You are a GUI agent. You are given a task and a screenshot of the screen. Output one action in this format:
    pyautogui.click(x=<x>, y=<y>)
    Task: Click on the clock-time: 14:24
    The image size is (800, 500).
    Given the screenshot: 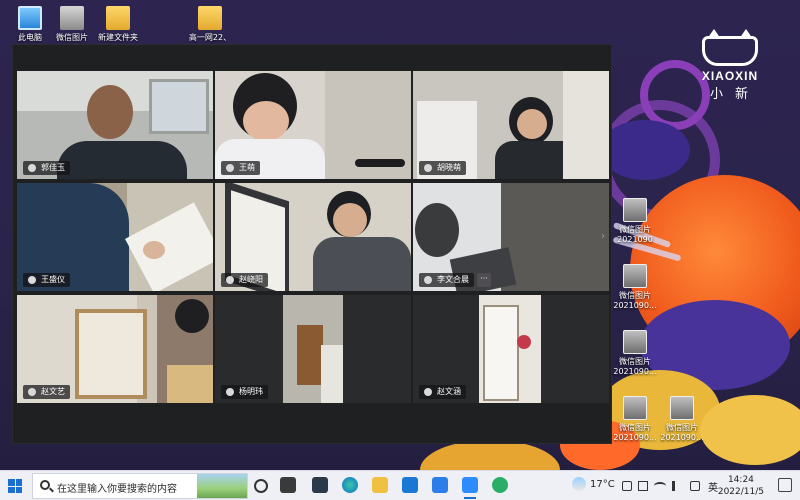 What is the action you would take?
    pyautogui.click(x=740, y=480)
    